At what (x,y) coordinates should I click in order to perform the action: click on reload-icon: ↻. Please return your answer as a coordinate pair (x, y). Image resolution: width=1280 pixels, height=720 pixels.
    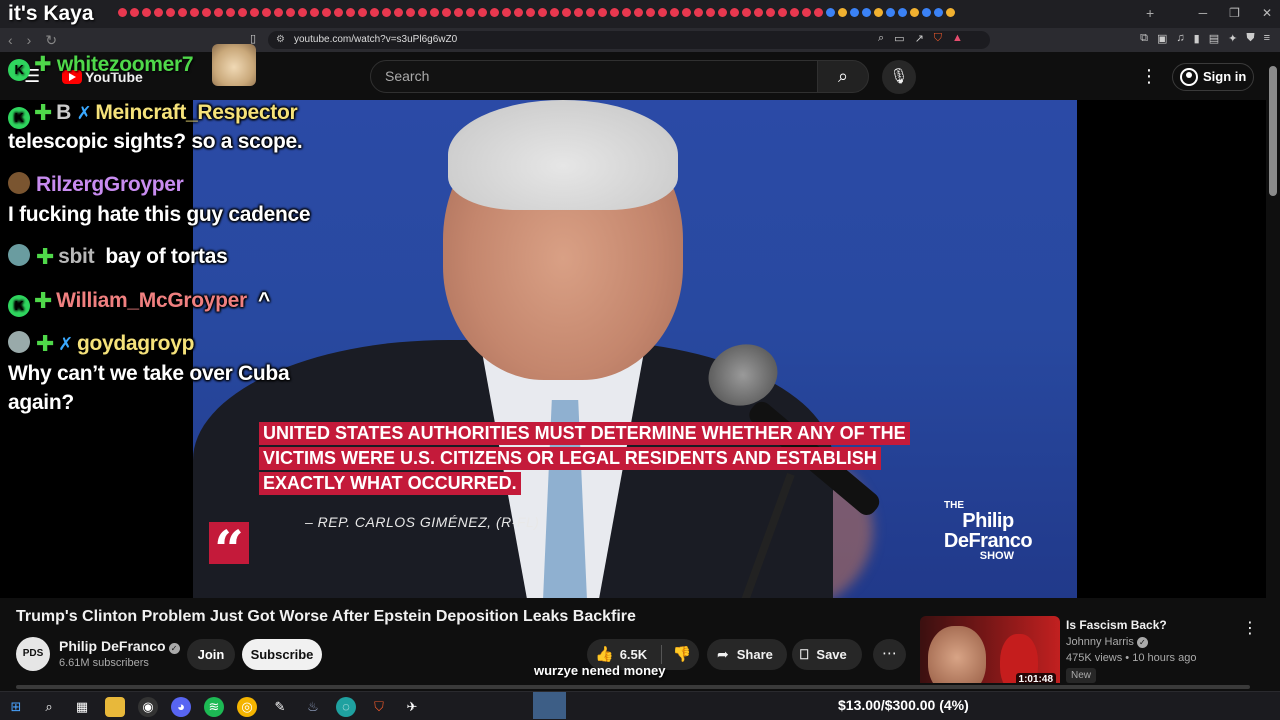
    Looking at the image, I should click on (51, 40).